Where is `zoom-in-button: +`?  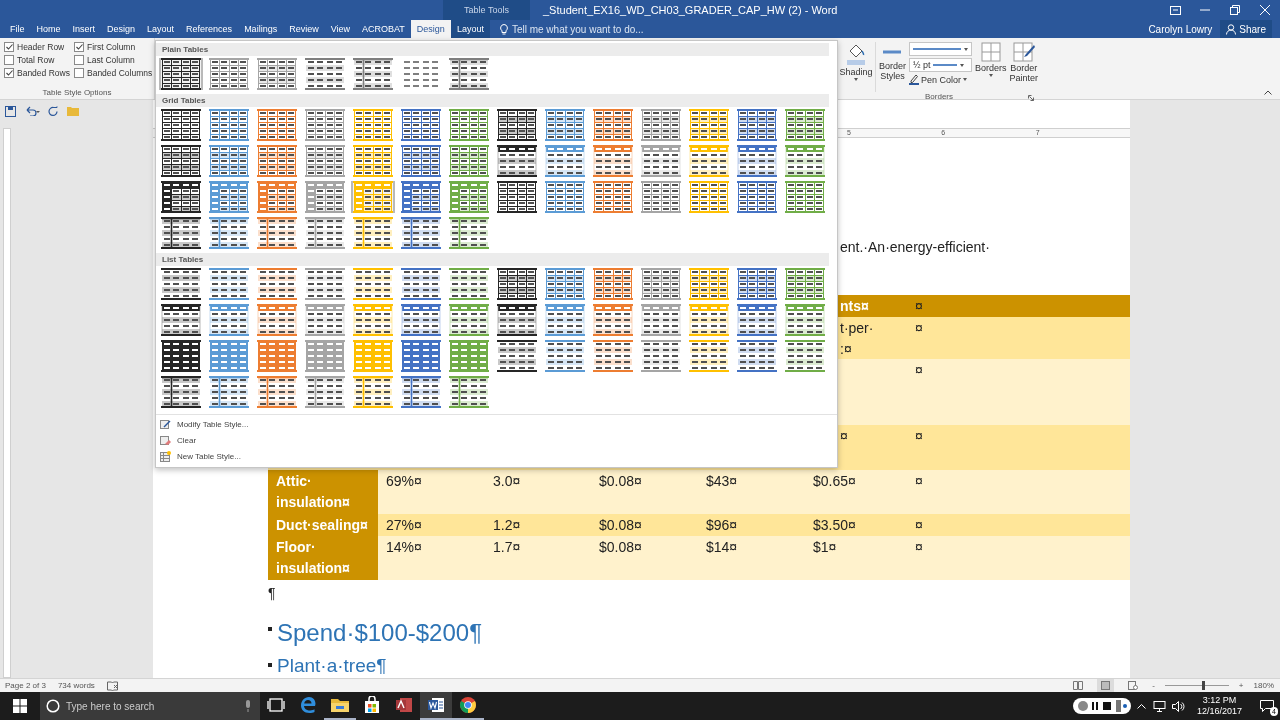
zoom-in-button: + is located at coordinates (1241, 685).